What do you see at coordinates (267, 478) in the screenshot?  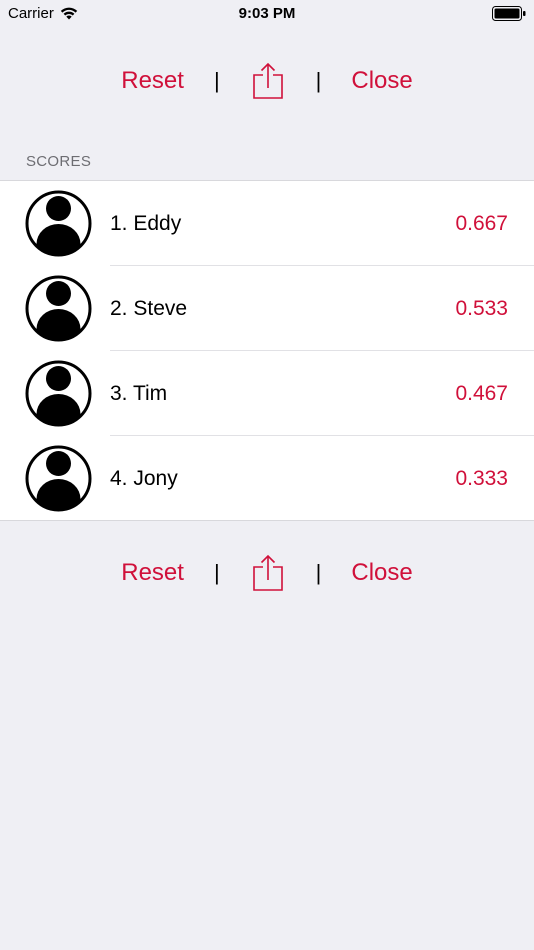 I see `list-item: 4. Jony 0.333` at bounding box center [267, 478].